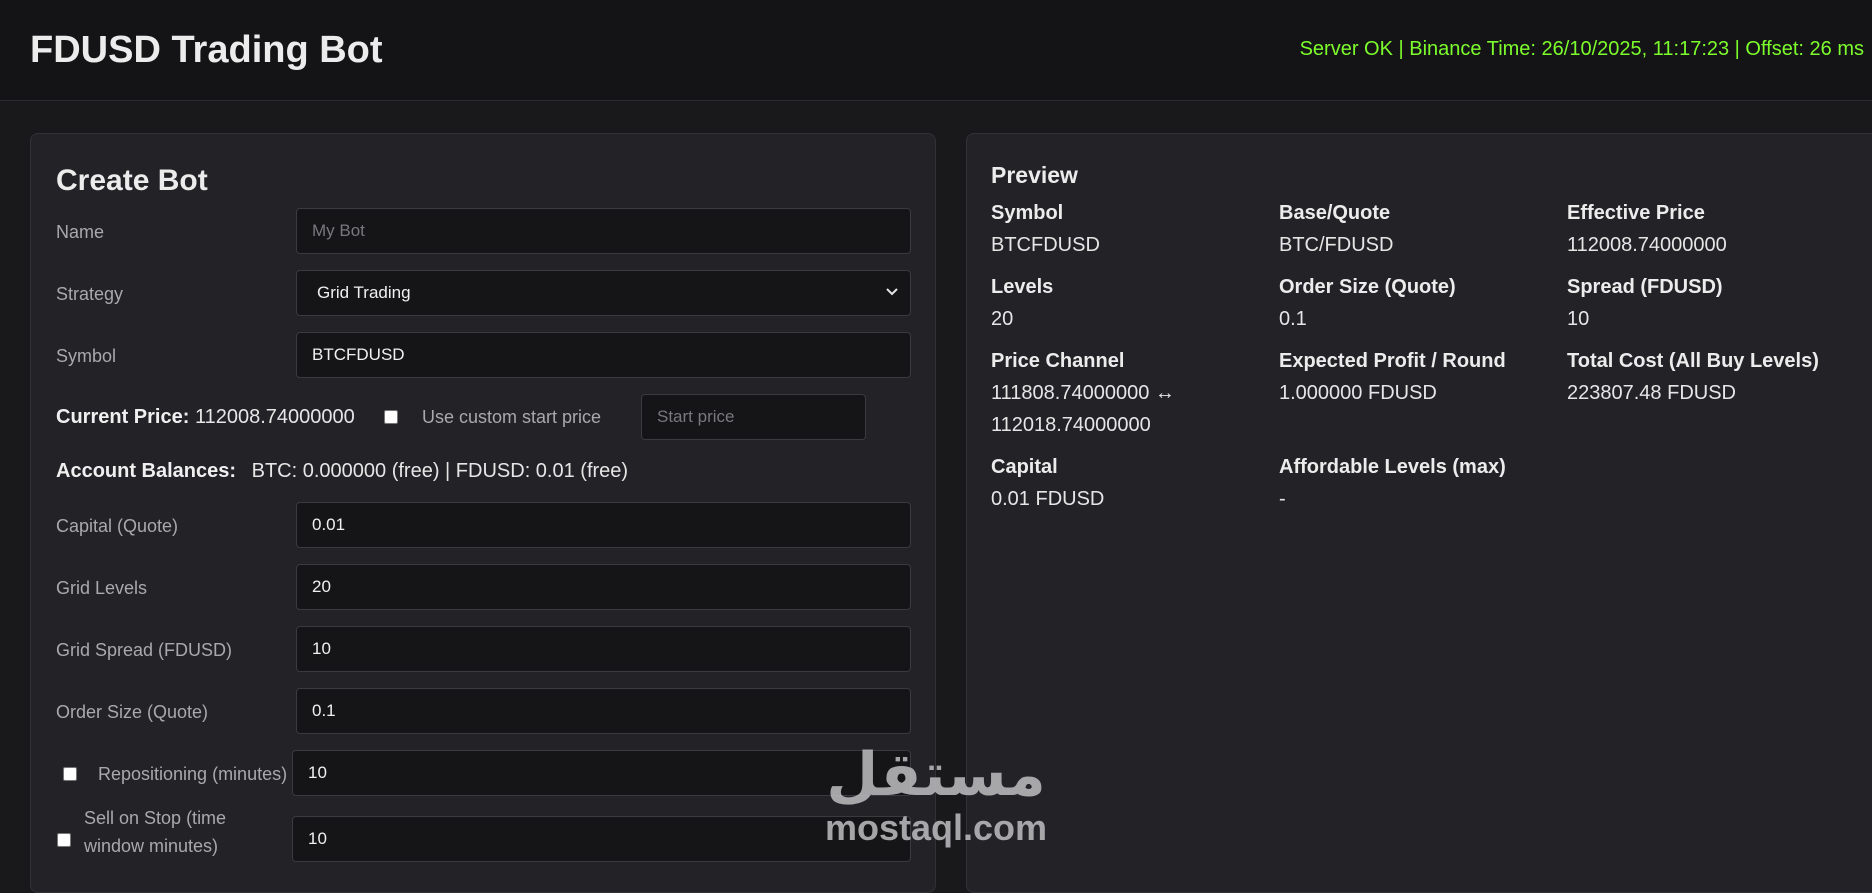 Image resolution: width=1872 pixels, height=893 pixels. What do you see at coordinates (132, 712) in the screenshot?
I see `order-size-label: Order Size (Quote)` at bounding box center [132, 712].